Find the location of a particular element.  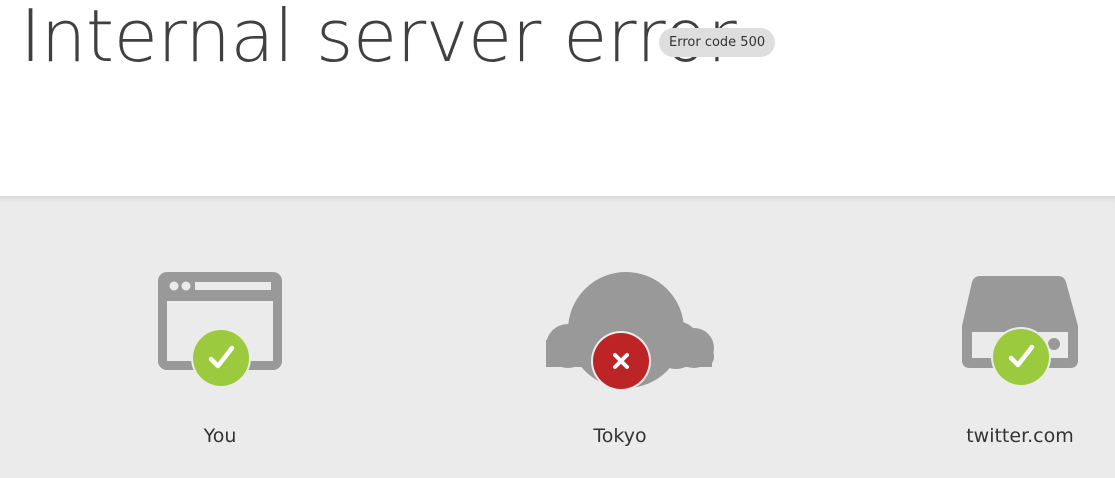

node-label-twitter: twitter.com is located at coordinates (1020, 436).